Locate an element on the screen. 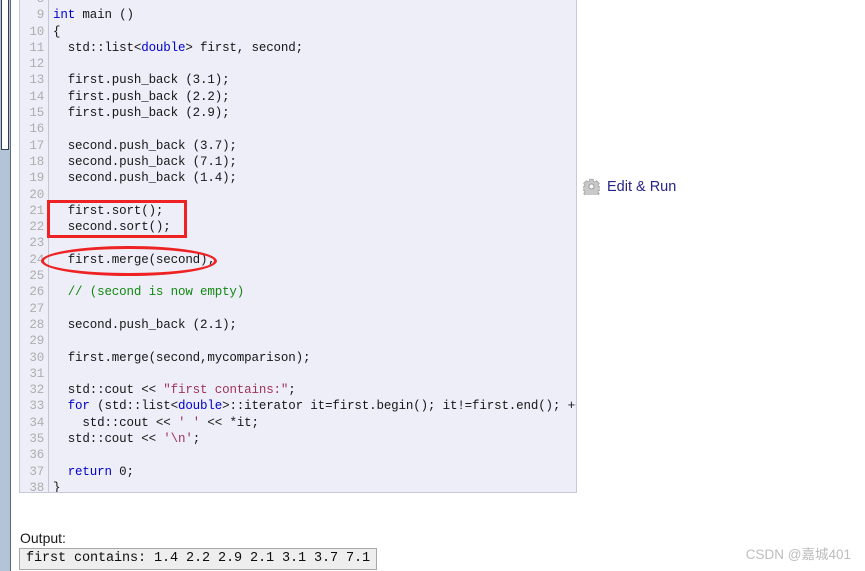 The image size is (865, 571). code-text: first.push_back (3.1); is located at coordinates (141, 80).